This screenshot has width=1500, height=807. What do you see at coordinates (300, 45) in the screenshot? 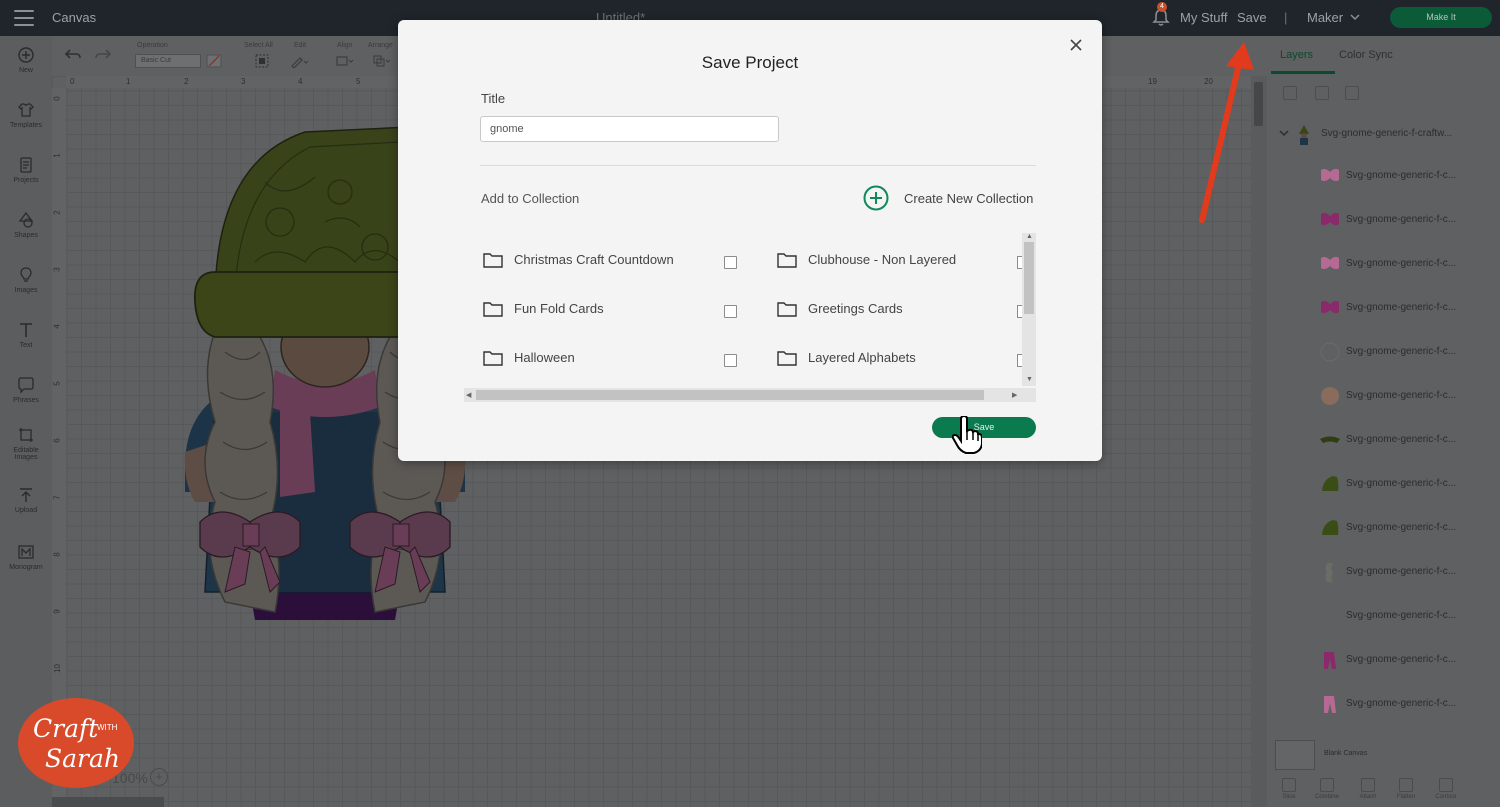
I see `edit-label: Edit` at bounding box center [300, 45].